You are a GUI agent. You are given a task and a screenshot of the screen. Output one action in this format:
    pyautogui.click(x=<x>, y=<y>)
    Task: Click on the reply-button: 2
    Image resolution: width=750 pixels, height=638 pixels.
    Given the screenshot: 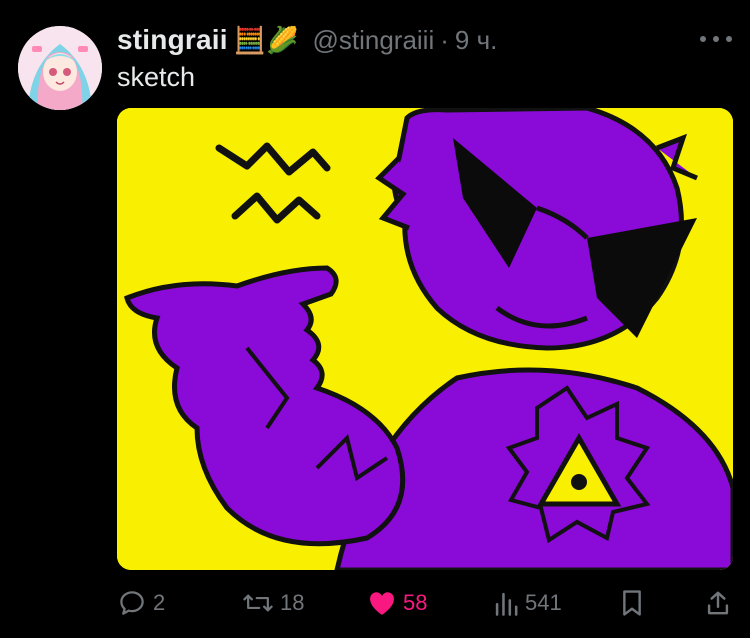 What is the action you would take?
    pyautogui.click(x=141, y=603)
    